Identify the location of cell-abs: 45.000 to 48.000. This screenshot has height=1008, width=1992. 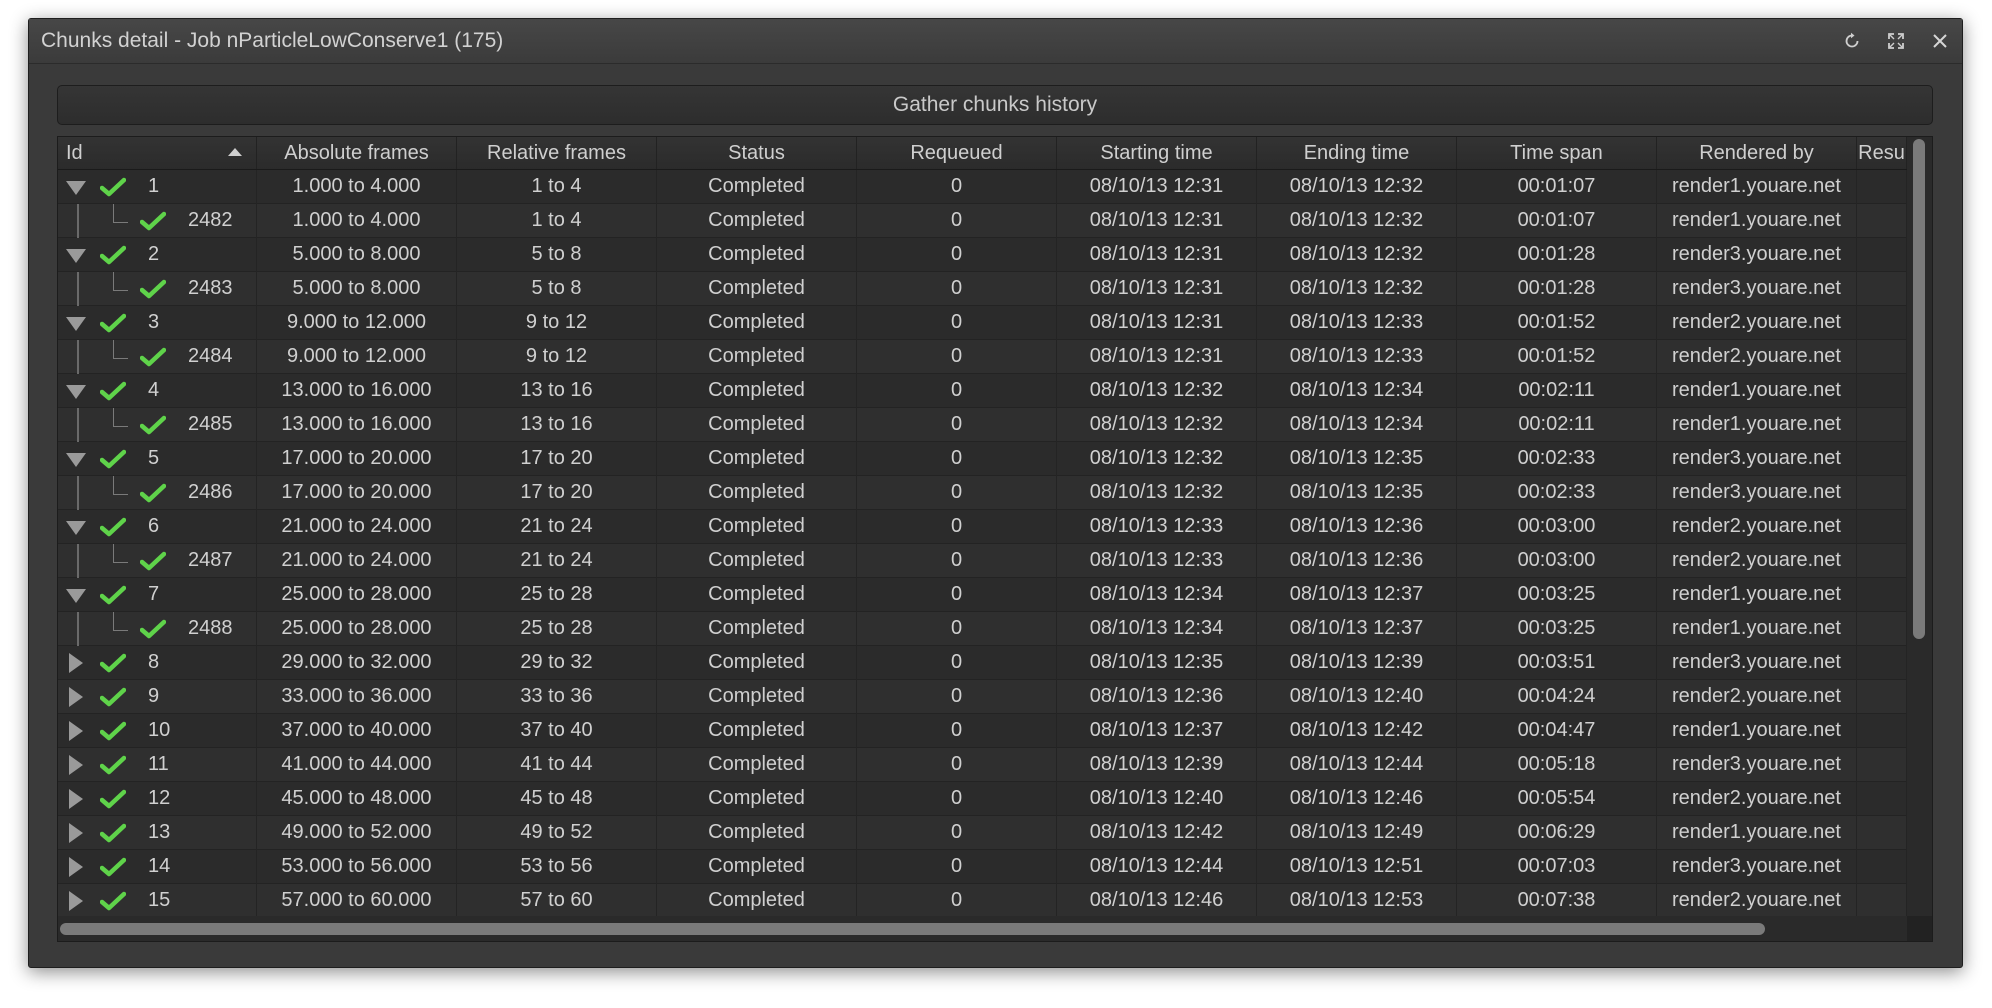
(357, 799).